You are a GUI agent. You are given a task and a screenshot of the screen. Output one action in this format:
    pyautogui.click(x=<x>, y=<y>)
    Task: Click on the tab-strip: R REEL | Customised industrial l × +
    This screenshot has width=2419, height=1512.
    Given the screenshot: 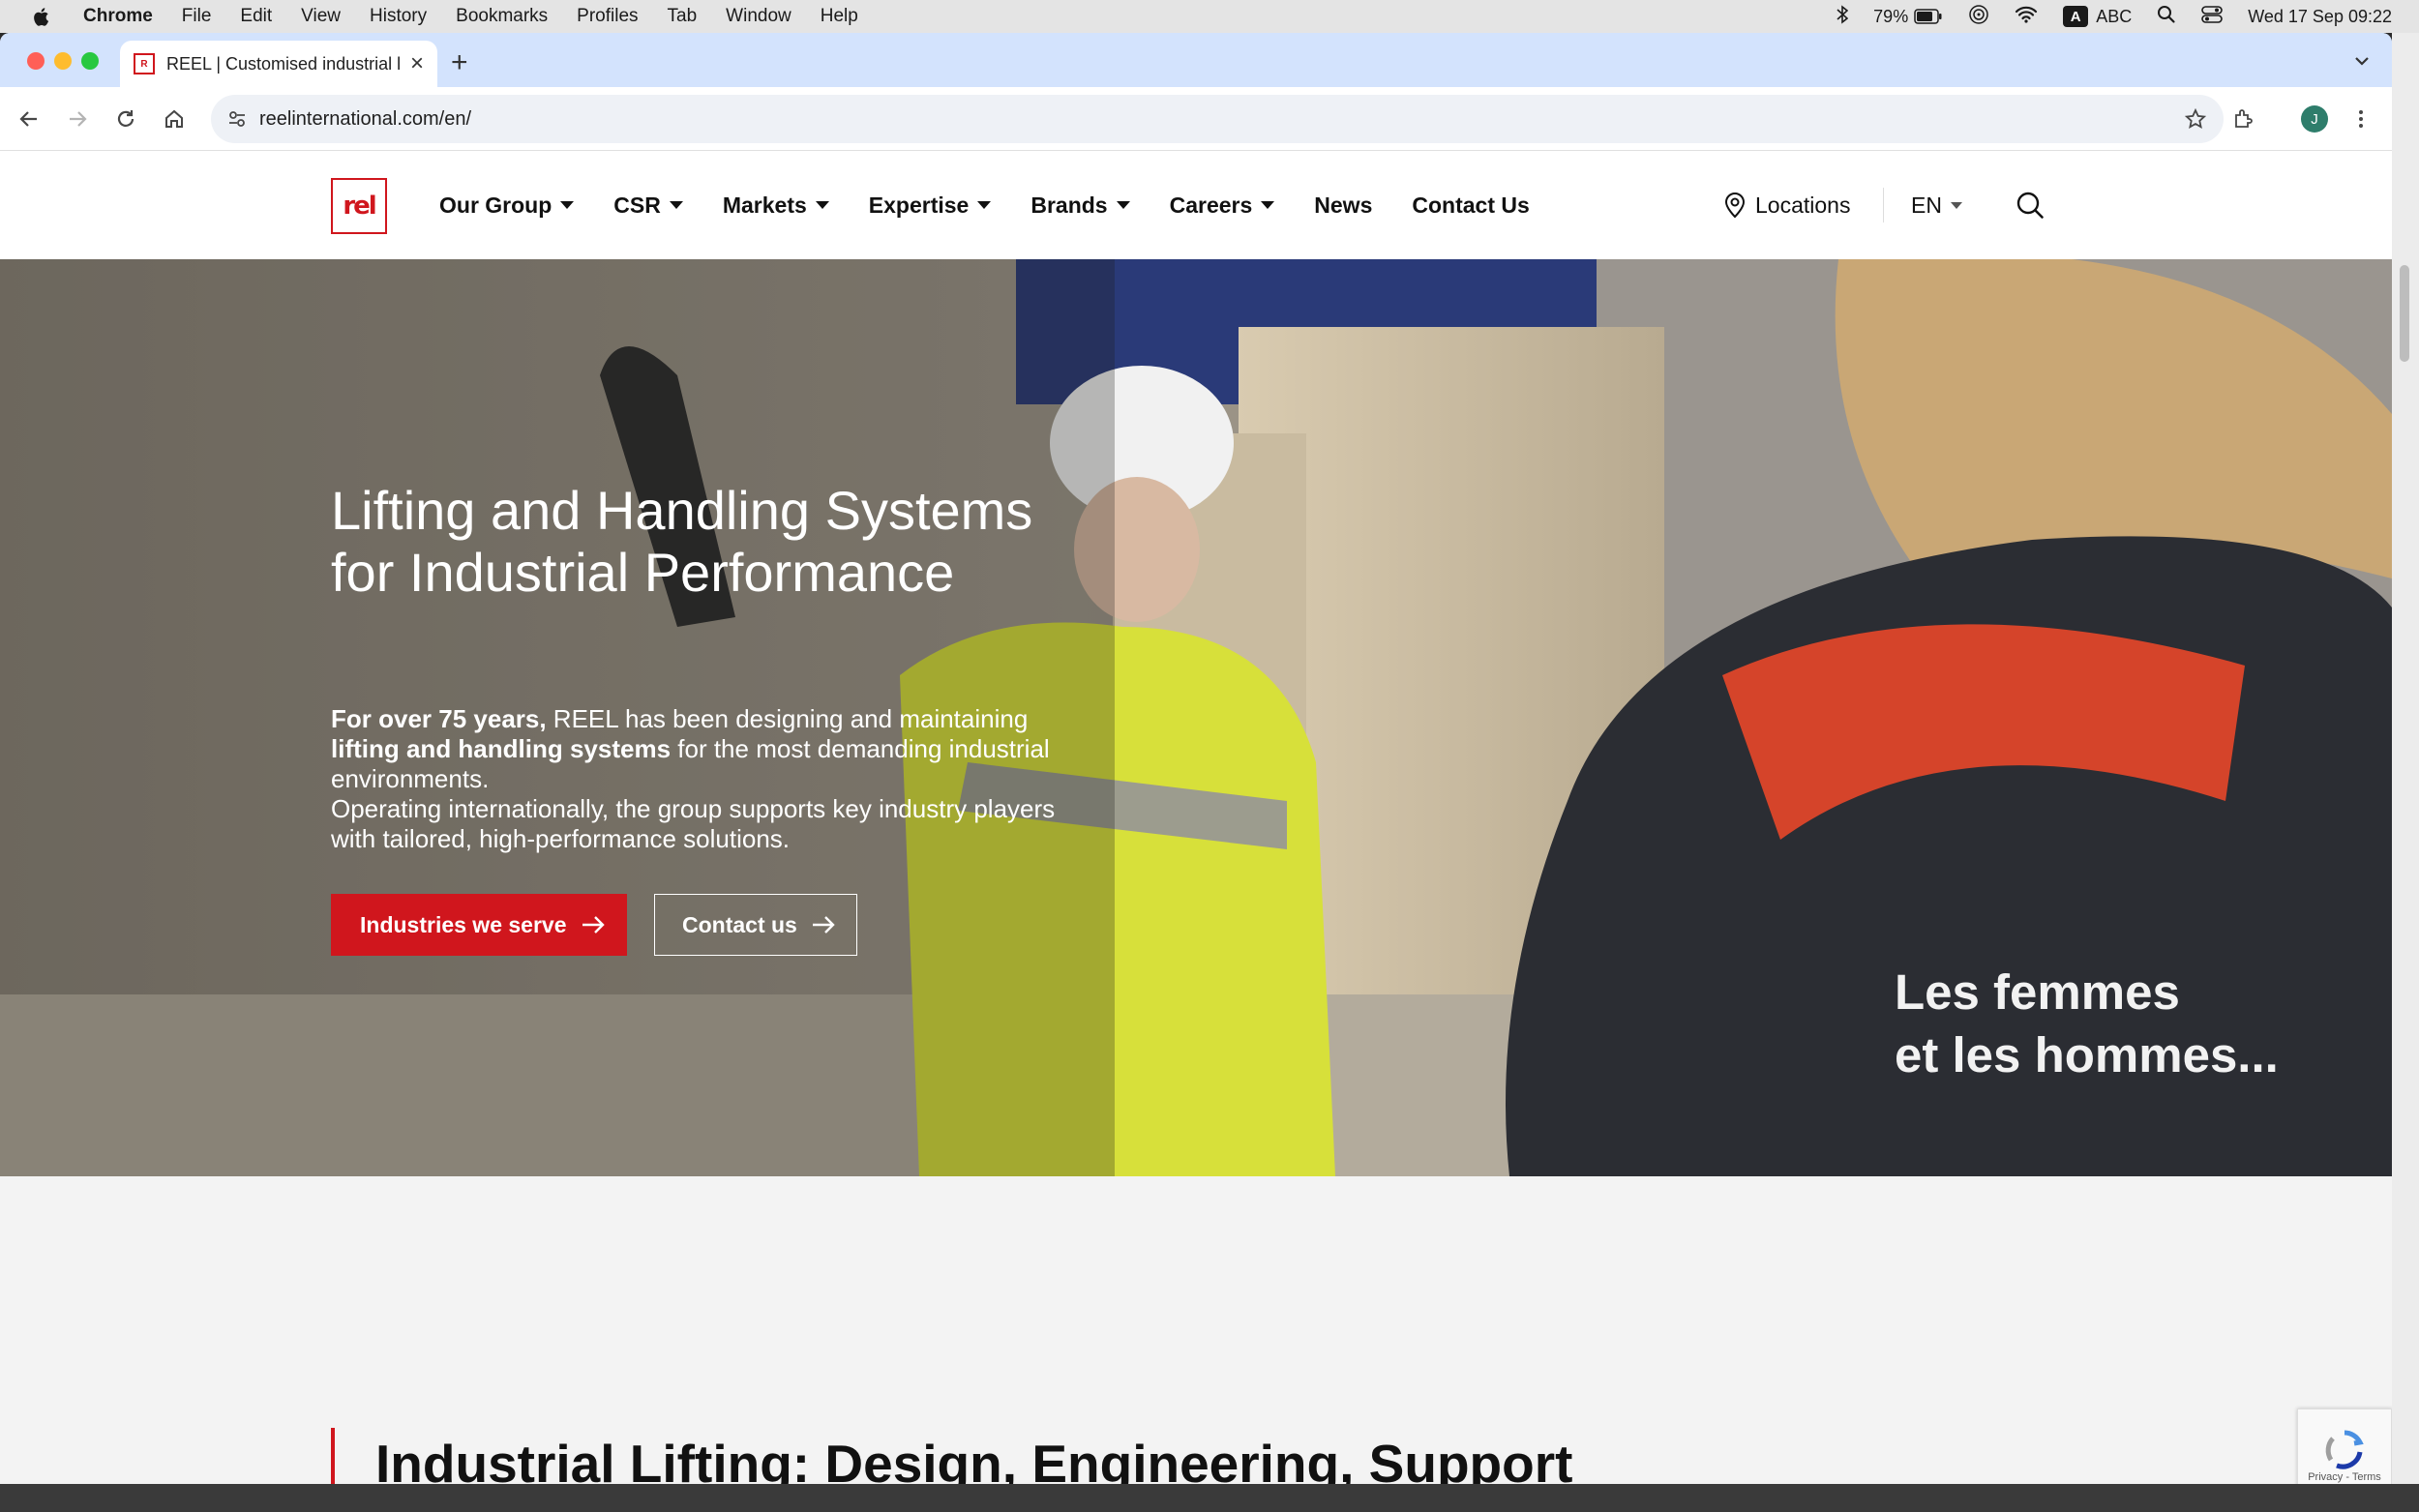 What is the action you would take?
    pyautogui.click(x=1196, y=60)
    